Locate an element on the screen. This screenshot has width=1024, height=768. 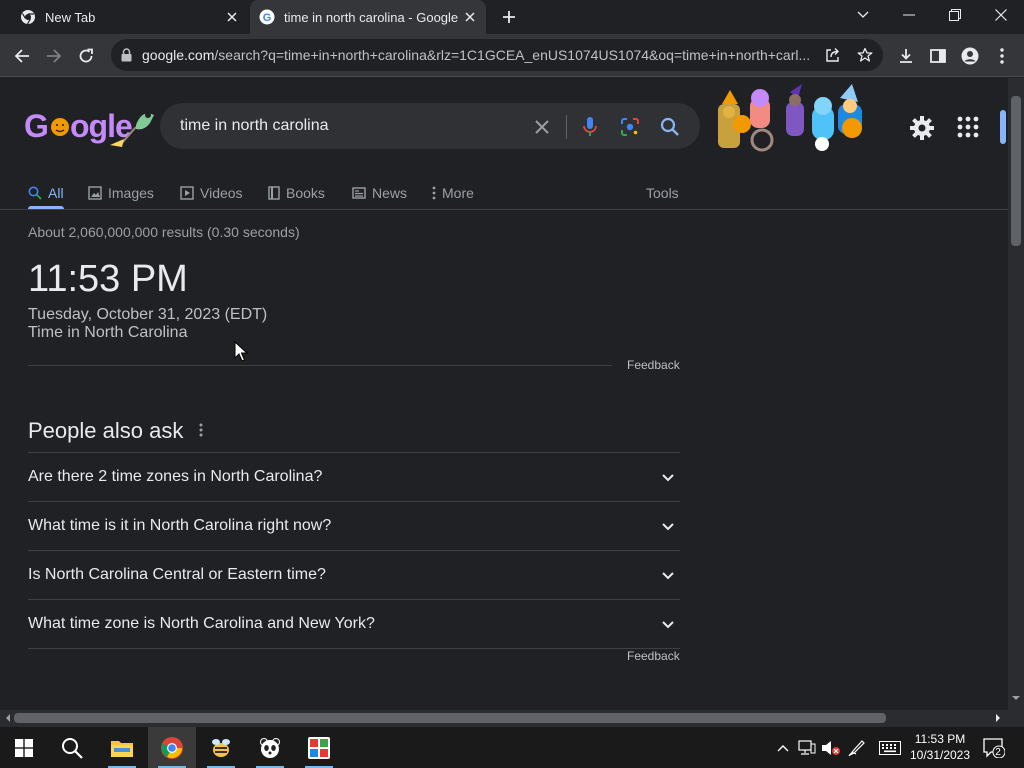
new-tab-button is located at coordinates (509, 17).